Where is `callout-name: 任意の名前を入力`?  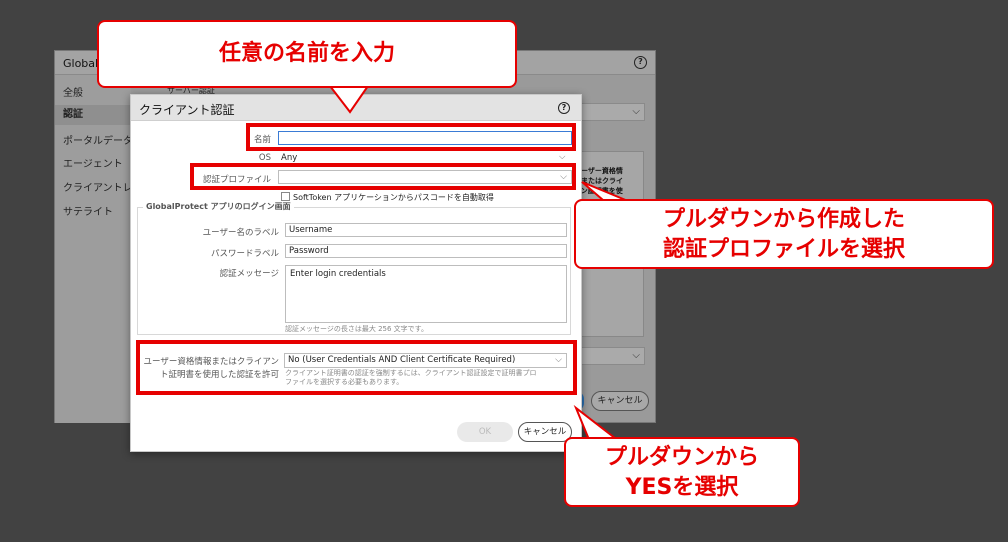
callout-name: 任意の名前を入力 is located at coordinates (307, 54).